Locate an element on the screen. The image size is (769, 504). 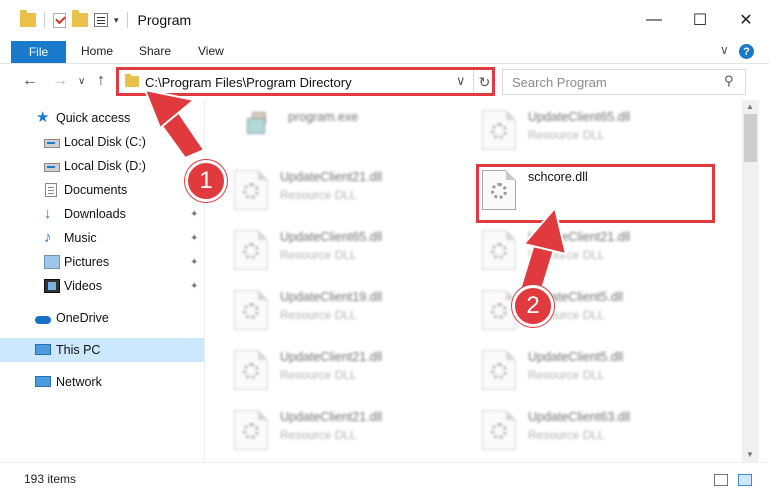
up-button: ↑ is located at coordinates (101, 81).